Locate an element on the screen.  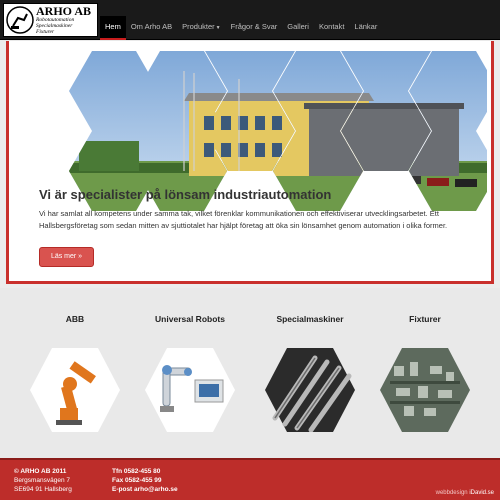
category-specialmaskiner: Specialmaskiner is located at coordinates (310, 366).